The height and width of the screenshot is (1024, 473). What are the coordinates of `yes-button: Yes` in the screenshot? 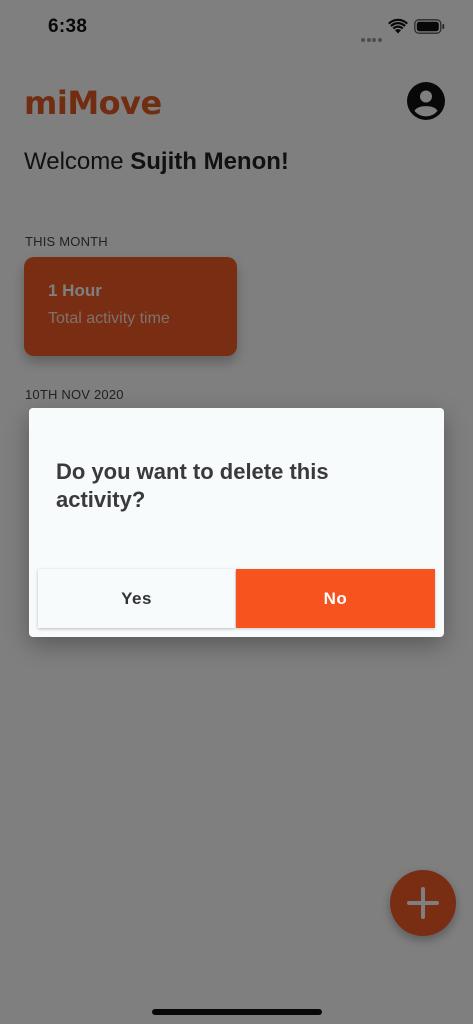 It's located at (136, 598).